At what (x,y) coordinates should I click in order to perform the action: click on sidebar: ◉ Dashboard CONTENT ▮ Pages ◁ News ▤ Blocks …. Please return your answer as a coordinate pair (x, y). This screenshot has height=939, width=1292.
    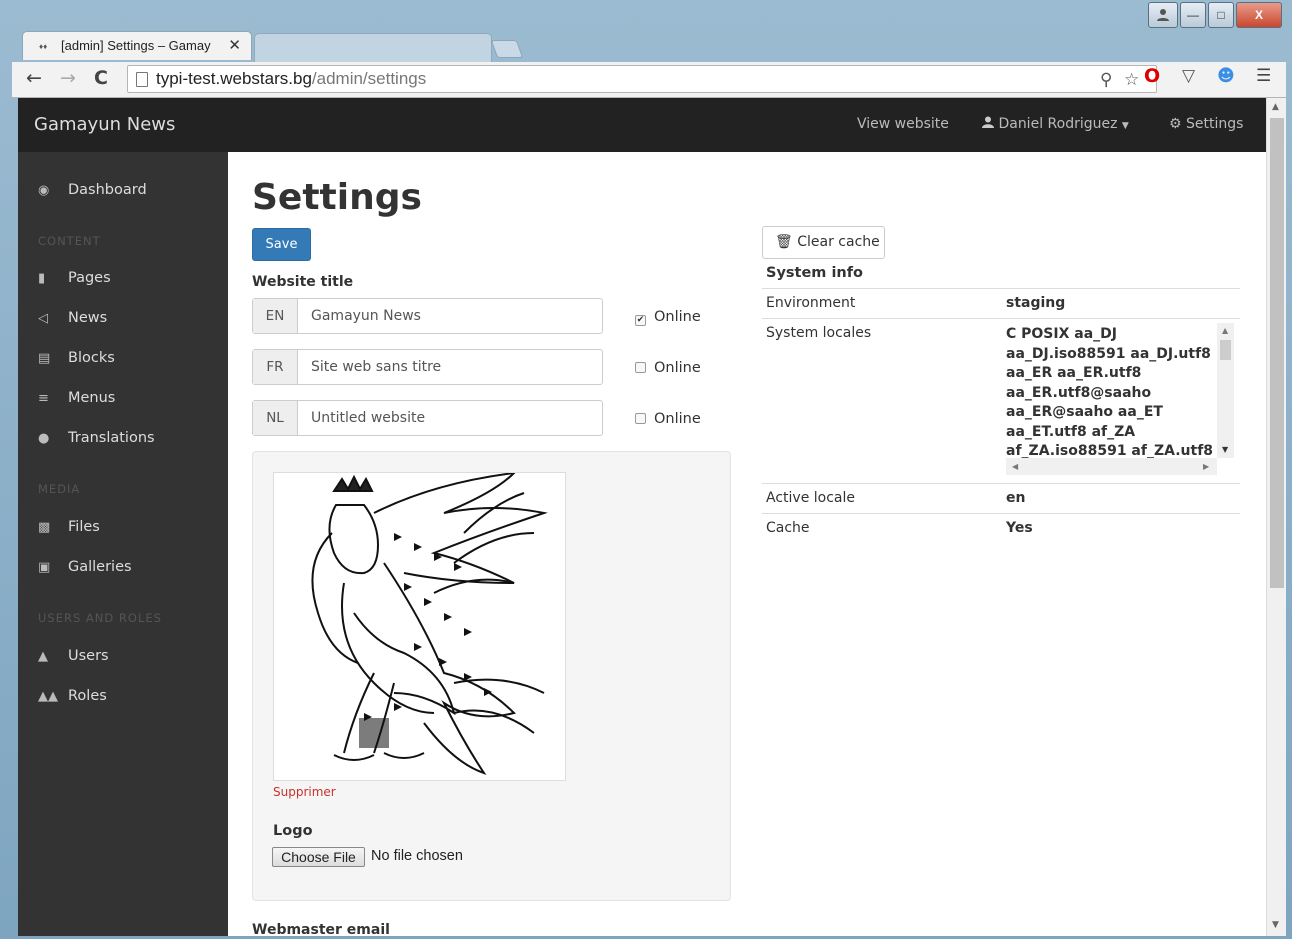
    Looking at the image, I should click on (123, 544).